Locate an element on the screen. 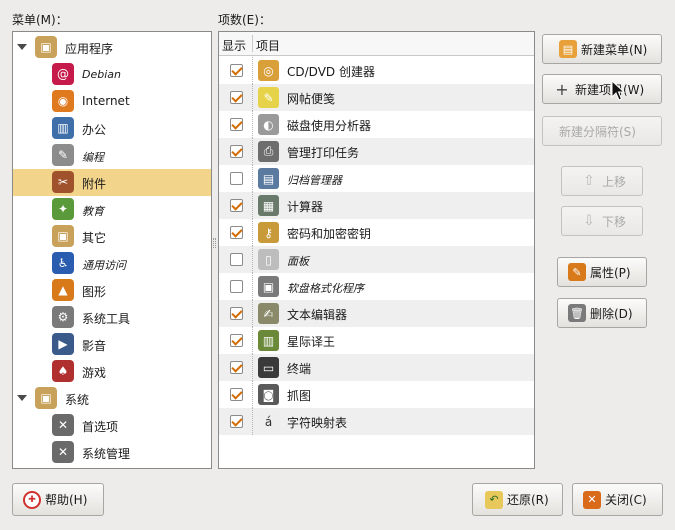  menus-label: 菜单(M)： is located at coordinates (40, 20).